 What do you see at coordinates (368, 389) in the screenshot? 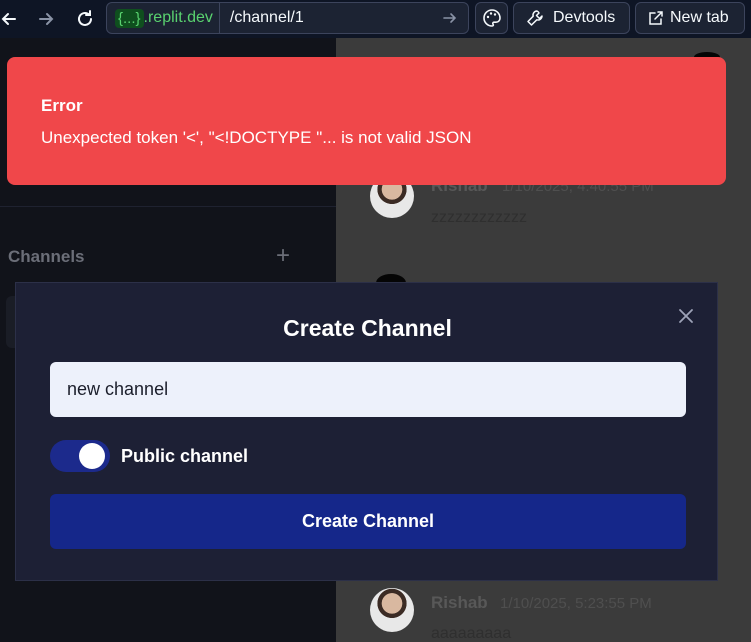
I see `channel-name-input` at bounding box center [368, 389].